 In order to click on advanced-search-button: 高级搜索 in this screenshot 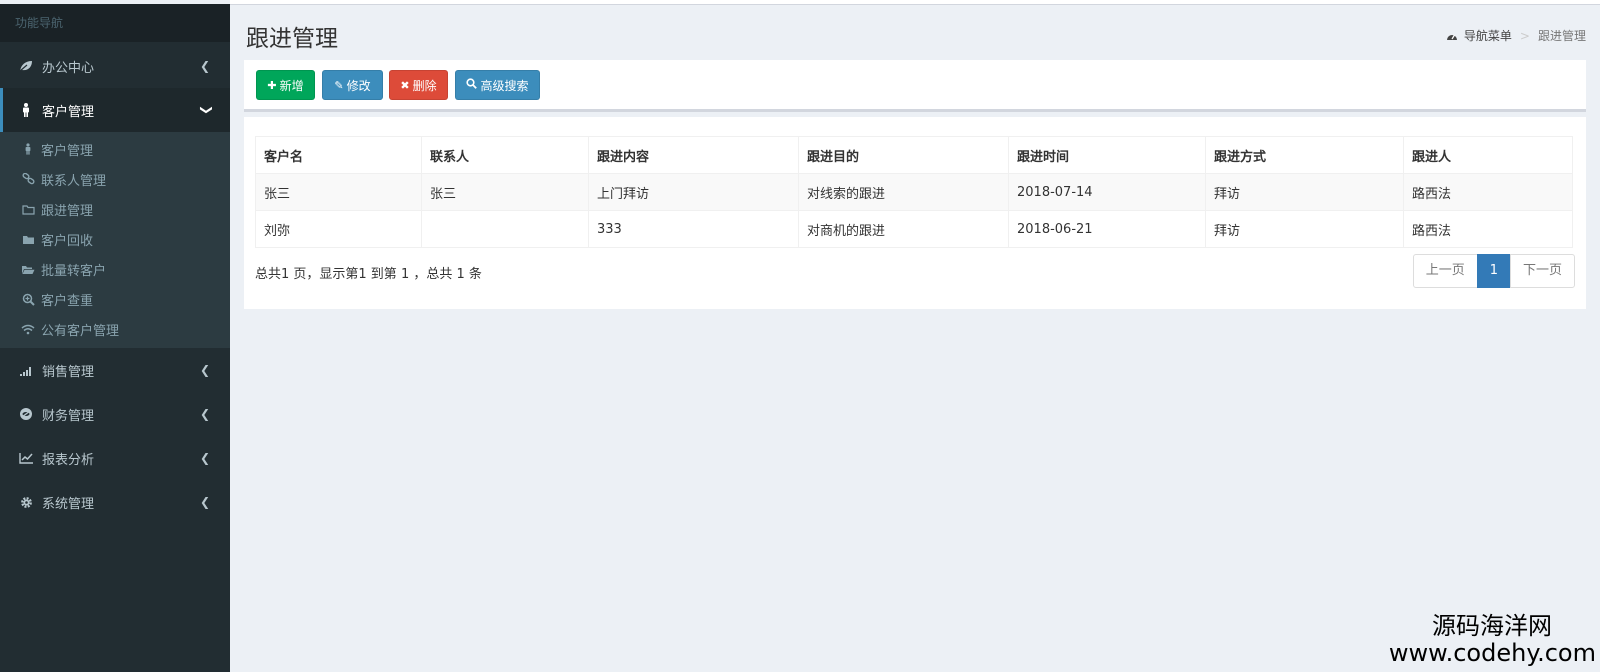, I will do `click(497, 85)`.